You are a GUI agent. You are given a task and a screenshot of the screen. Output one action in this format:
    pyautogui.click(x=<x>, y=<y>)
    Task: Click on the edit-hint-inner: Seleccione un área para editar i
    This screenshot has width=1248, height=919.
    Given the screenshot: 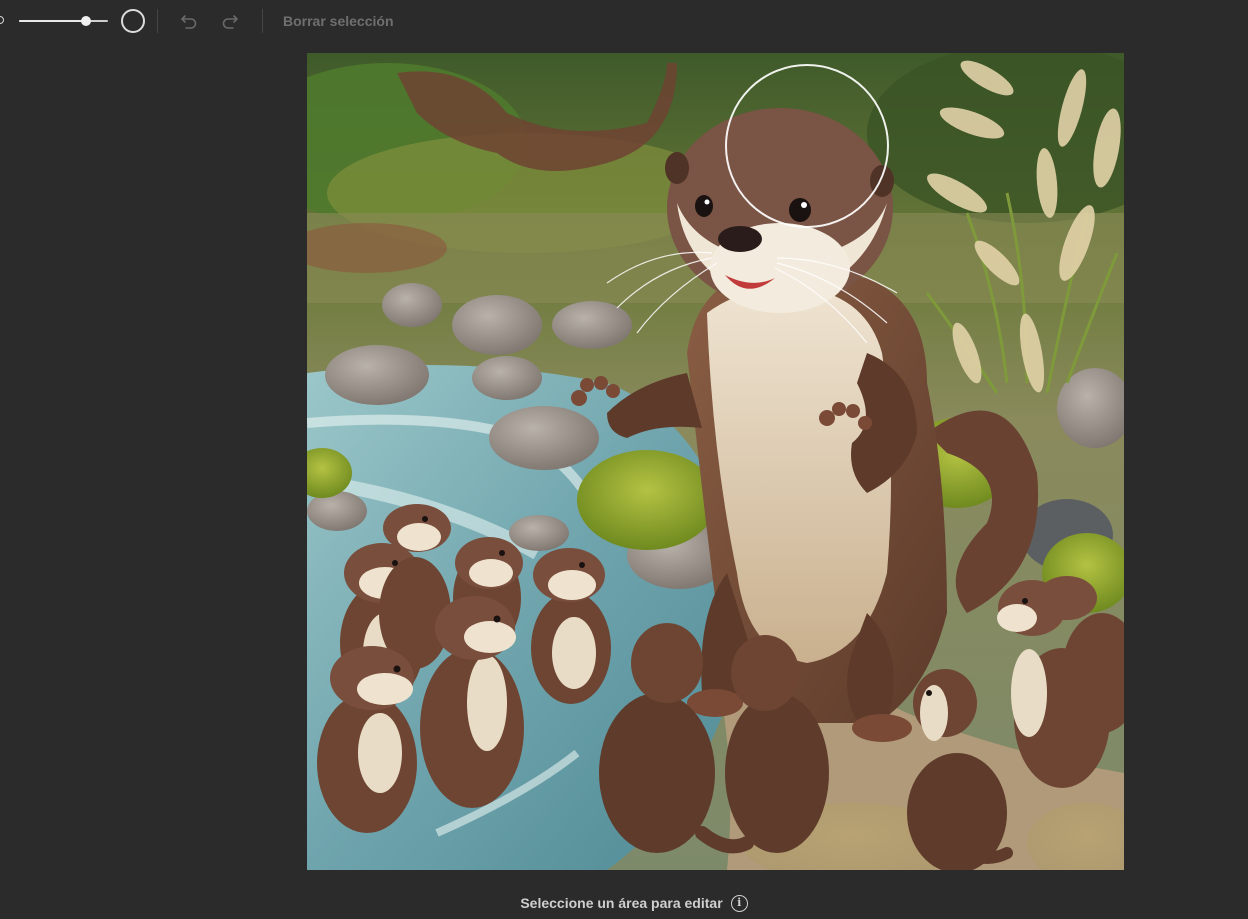 What is the action you would take?
    pyautogui.click(x=634, y=903)
    